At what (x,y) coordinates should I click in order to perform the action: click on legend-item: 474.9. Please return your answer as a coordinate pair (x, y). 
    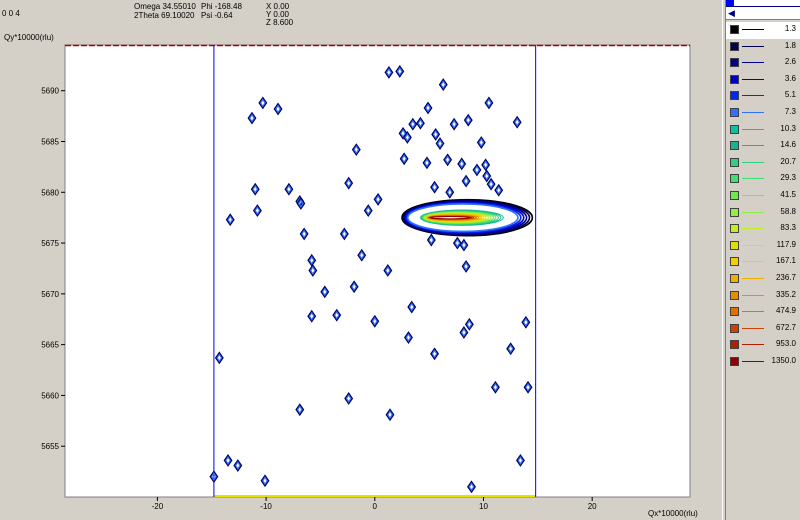
    Looking at the image, I should click on (763, 312).